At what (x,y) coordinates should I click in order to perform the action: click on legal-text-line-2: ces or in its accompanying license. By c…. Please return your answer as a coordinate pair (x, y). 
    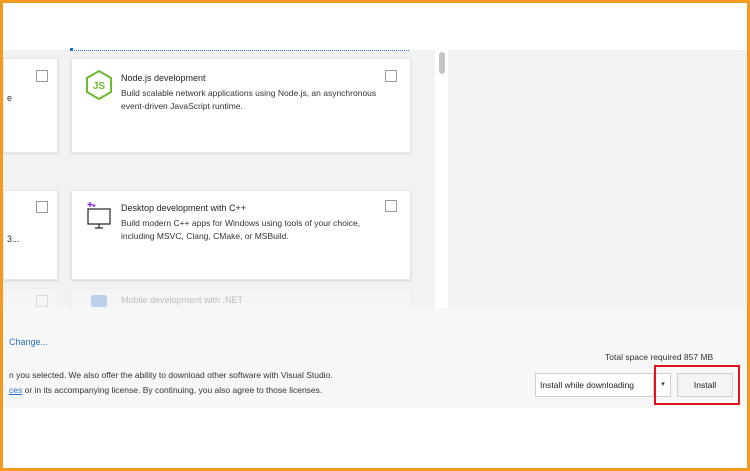
    Looking at the image, I should click on (165, 390).